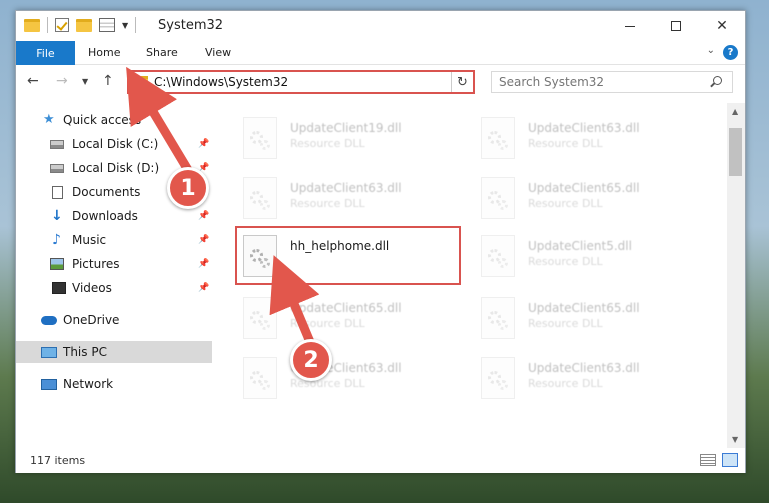  Describe the element at coordinates (722, 26) in the screenshot. I see `close-button: ✕` at that location.